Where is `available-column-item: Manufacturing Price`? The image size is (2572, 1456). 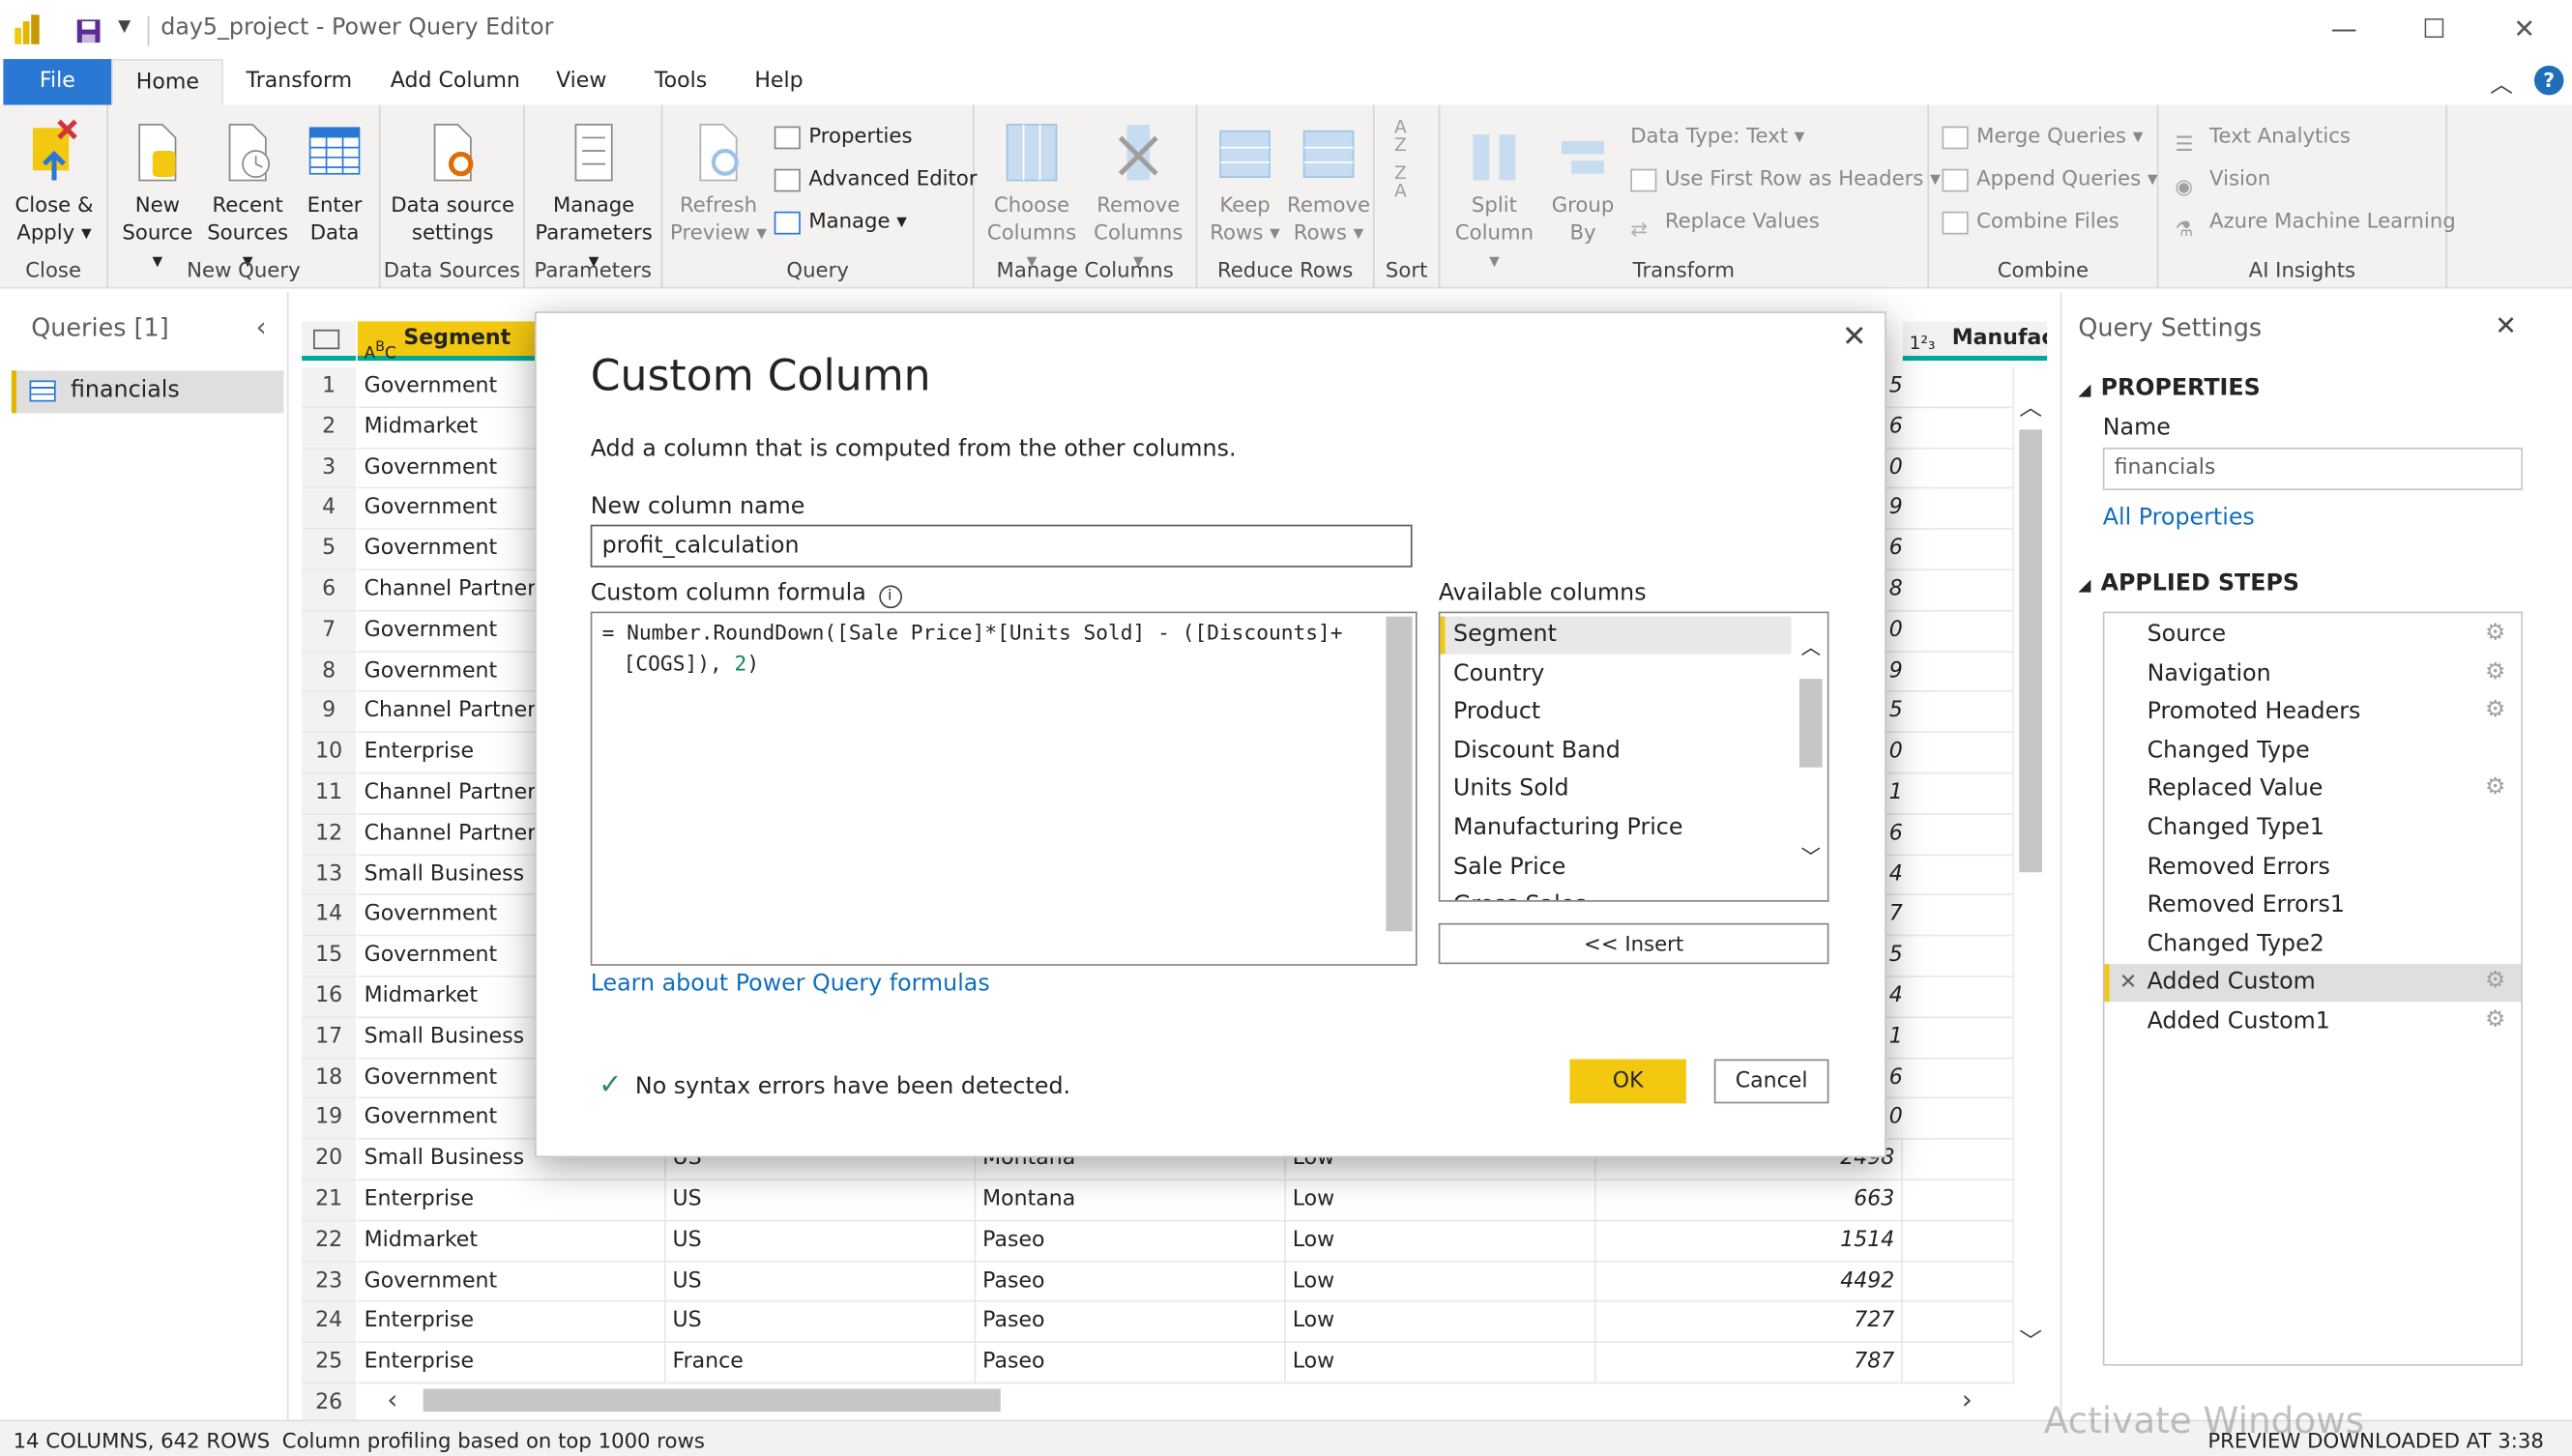 available-column-item: Manufacturing Price is located at coordinates (1616, 829).